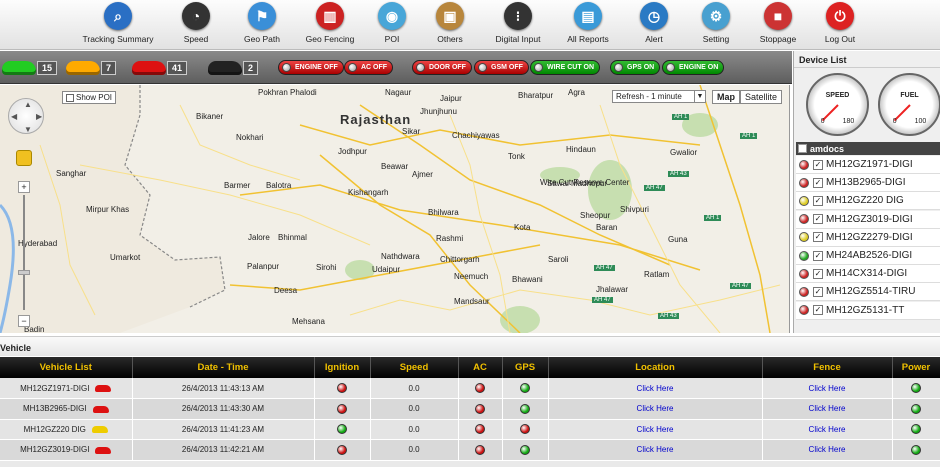  Describe the element at coordinates (868, 219) in the screenshot. I see `device-list-item: ✓ MH12GZ3019-DIGI` at that location.